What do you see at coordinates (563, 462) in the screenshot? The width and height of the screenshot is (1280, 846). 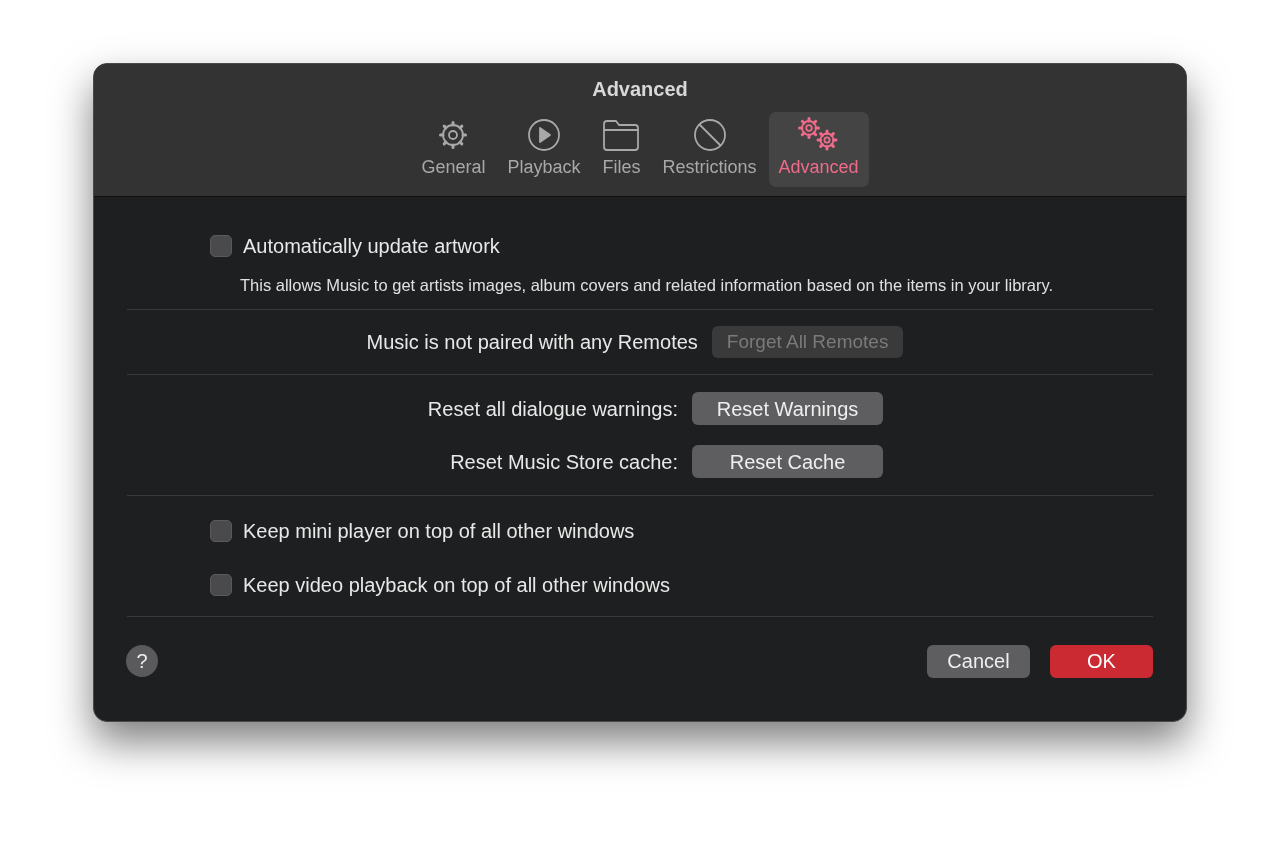 I see `reset-label: Reset Music Store cache:` at bounding box center [563, 462].